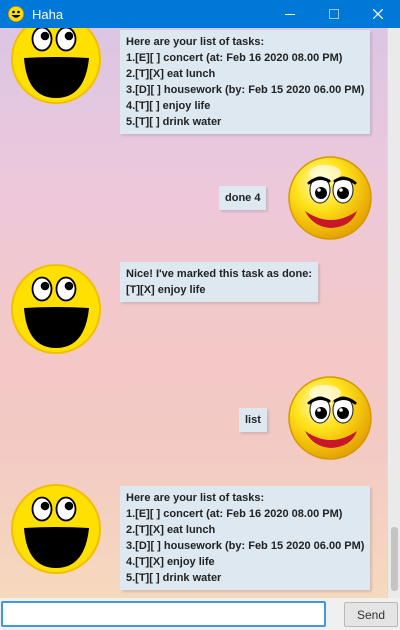 This screenshot has width=400, height=630. Describe the element at coordinates (166, 290) in the screenshot. I see `message-line: [T][X] enjoy life` at that location.